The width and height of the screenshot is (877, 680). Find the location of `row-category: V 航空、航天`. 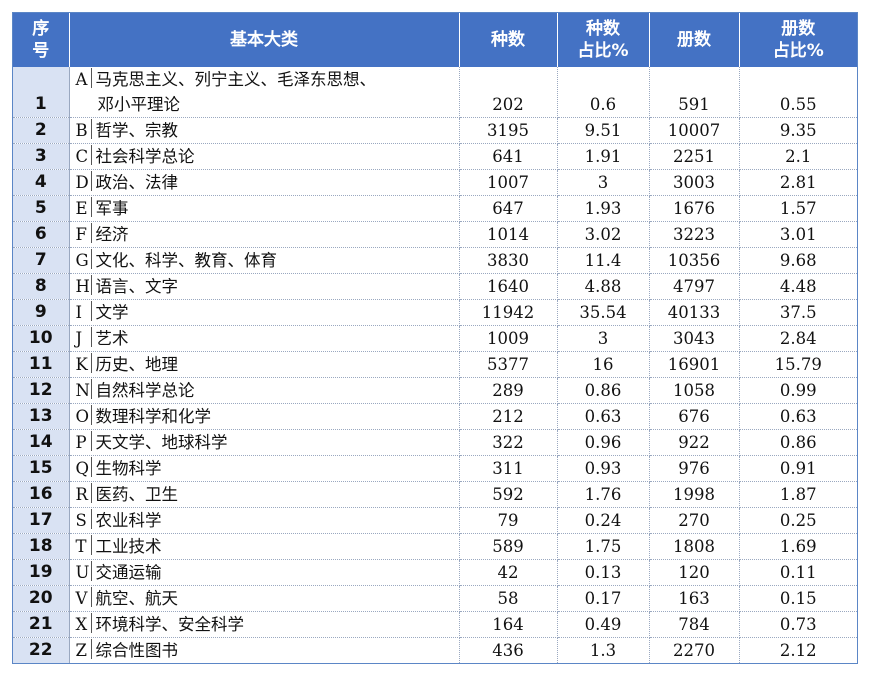

row-category: V 航空、航天 is located at coordinates (264, 598).